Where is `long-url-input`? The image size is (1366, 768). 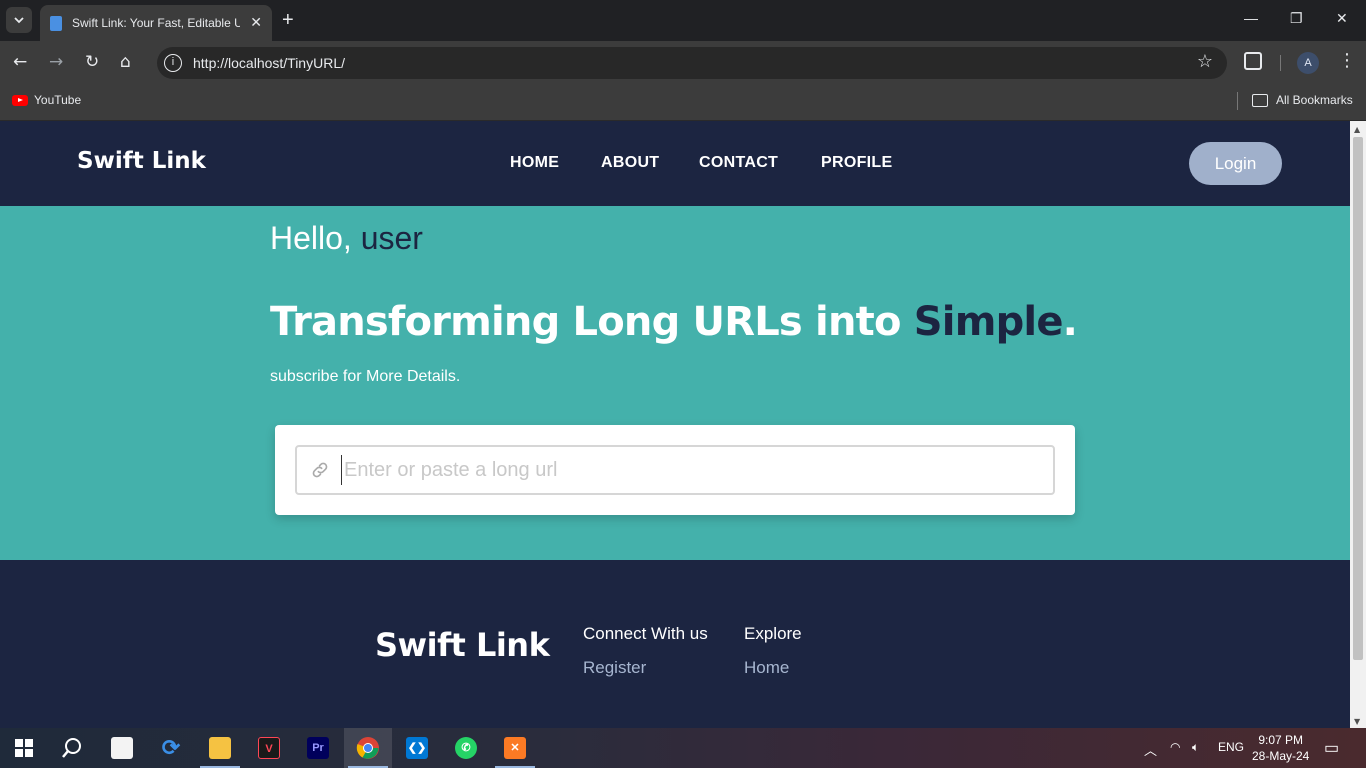
long-url-input is located at coordinates (691, 470).